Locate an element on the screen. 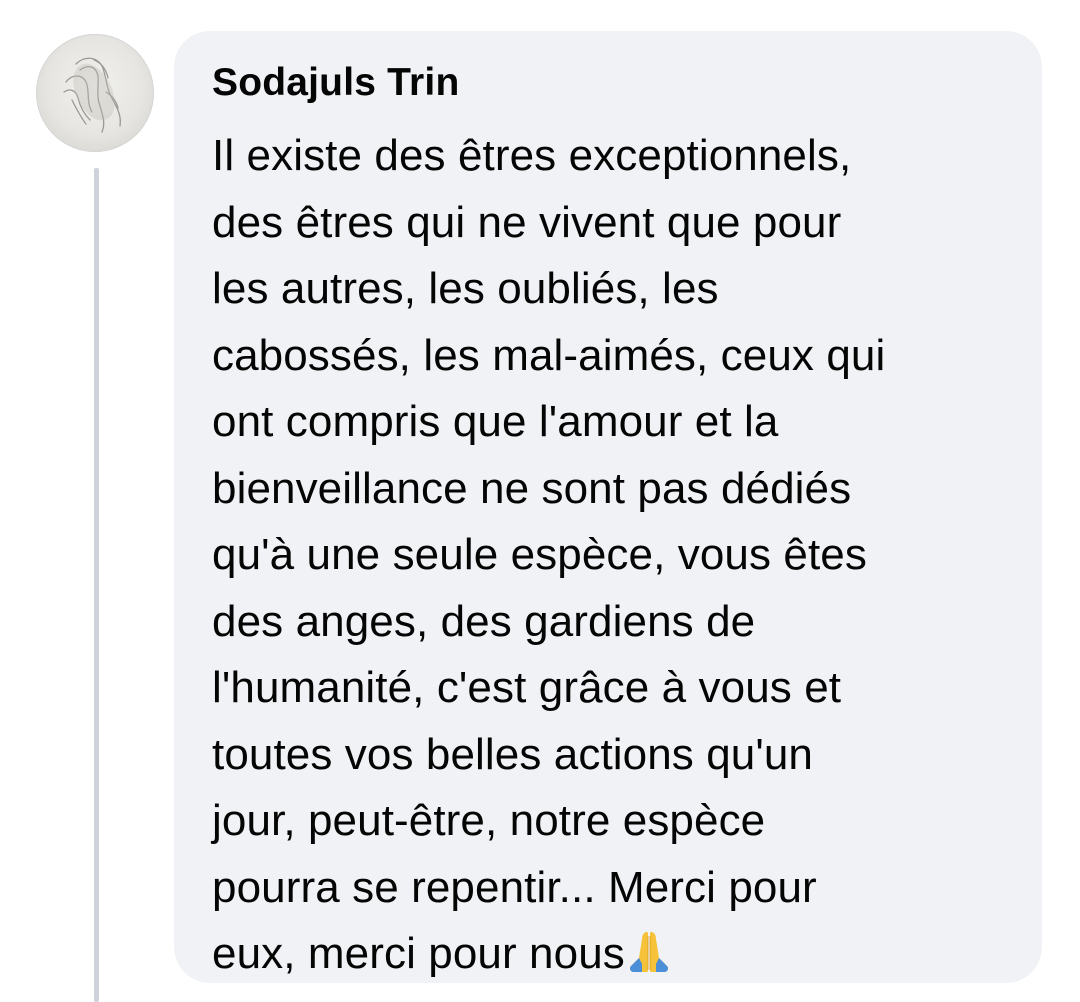 This screenshot has width=1080, height=1002. avatar is located at coordinates (95, 93).